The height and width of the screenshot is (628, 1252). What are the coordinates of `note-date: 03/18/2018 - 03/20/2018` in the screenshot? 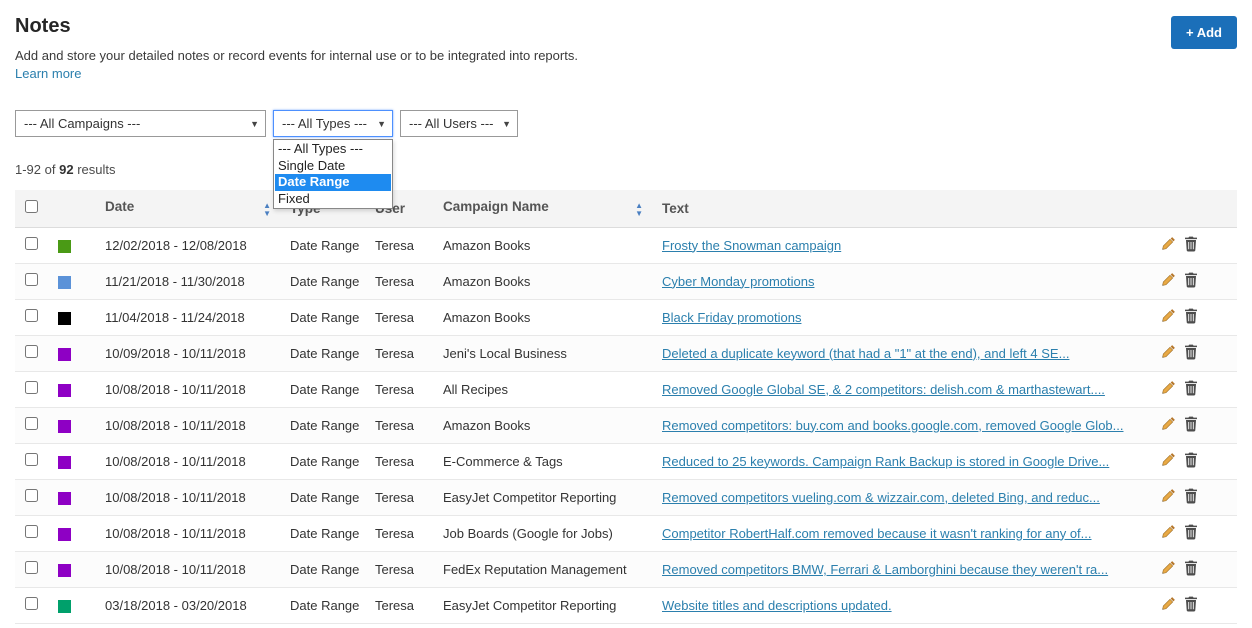 It's located at (176, 605).